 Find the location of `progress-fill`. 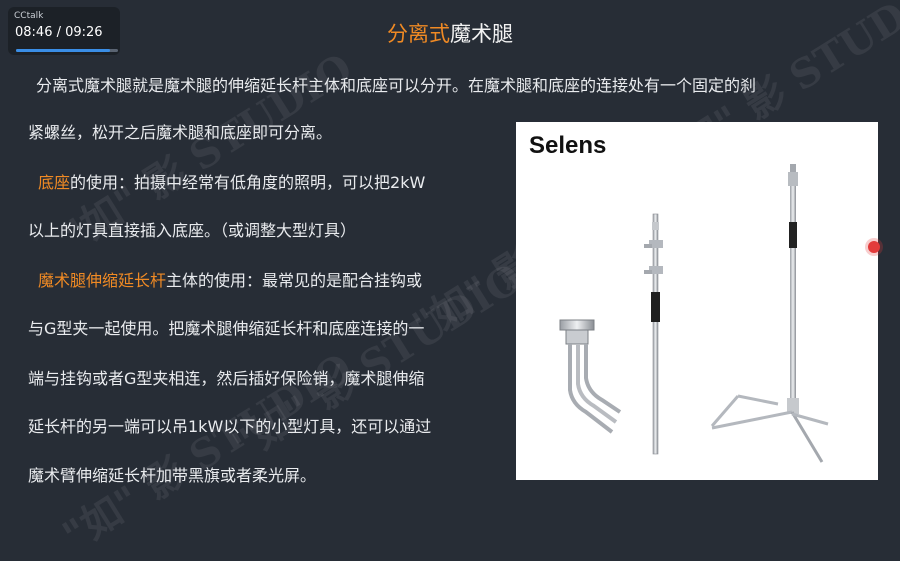

progress-fill is located at coordinates (63, 50).